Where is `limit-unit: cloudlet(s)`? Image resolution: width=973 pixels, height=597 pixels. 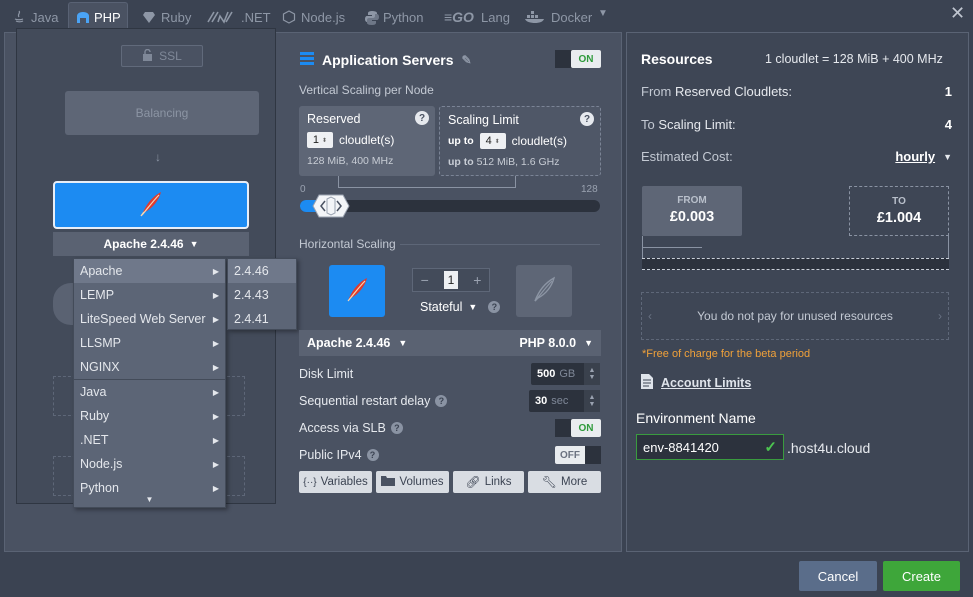 limit-unit: cloudlet(s) is located at coordinates (539, 141).